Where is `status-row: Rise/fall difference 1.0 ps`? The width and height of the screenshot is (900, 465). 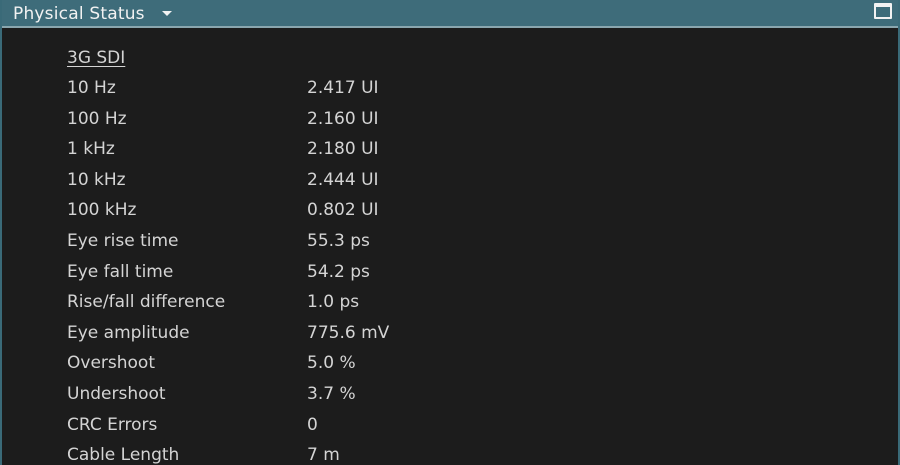
status-row: Rise/fall difference 1.0 ps is located at coordinates (417, 305).